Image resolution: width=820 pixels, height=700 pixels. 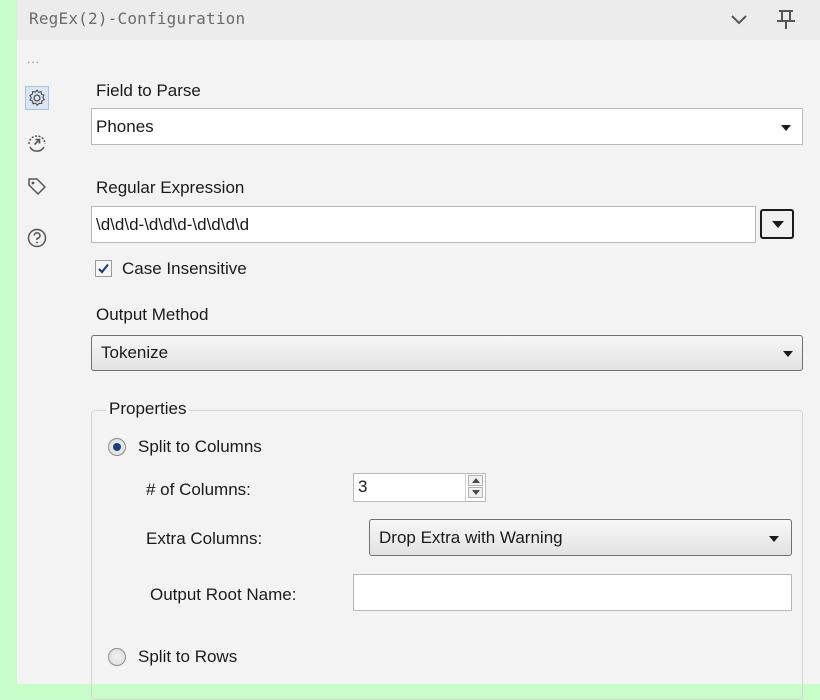 What do you see at coordinates (786, 128) in the screenshot?
I see `field-to-parse-dropdown-arrow-icon` at bounding box center [786, 128].